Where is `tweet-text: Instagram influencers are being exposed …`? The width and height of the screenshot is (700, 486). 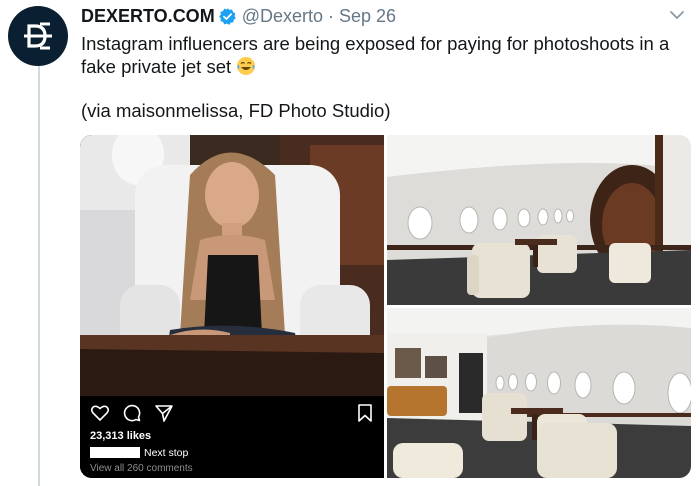 tweet-text: Instagram influencers are being exposed … is located at coordinates (386, 55).